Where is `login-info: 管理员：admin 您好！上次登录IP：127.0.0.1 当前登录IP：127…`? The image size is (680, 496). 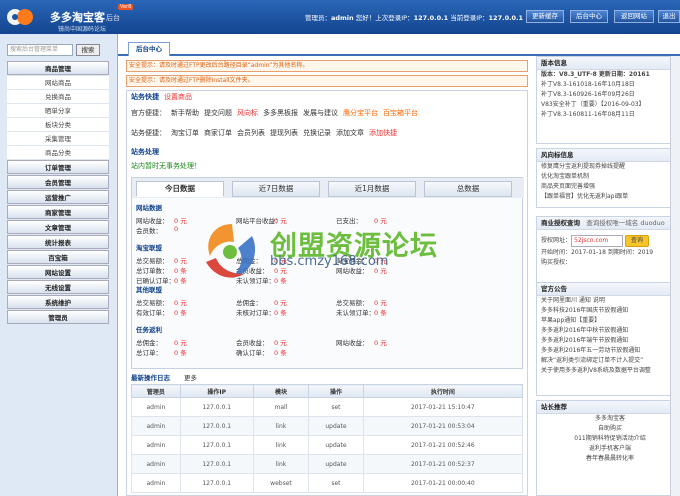
login-info: 管理员：admin 您好！上次登录IP：127.0.0.1 当前登录IP：127… is located at coordinates (414, 18).